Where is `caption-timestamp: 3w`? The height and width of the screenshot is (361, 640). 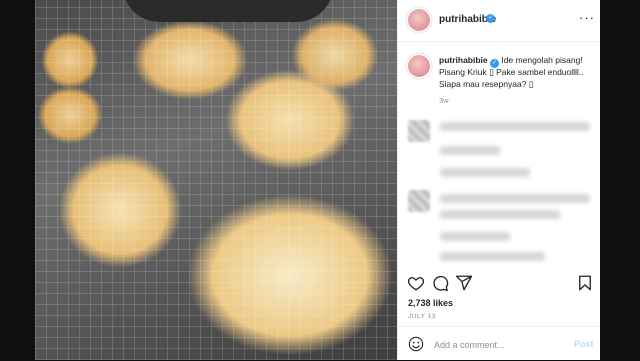 caption-timestamp: 3w is located at coordinates (444, 100).